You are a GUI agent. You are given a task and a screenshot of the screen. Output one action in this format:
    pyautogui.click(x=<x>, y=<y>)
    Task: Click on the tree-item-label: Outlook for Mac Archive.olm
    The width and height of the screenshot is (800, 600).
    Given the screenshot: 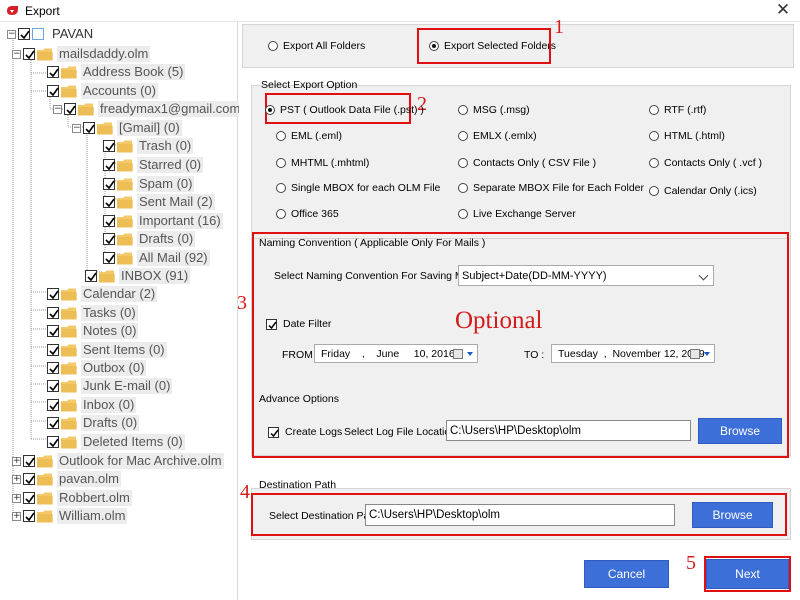 What is the action you would take?
    pyautogui.click(x=140, y=461)
    